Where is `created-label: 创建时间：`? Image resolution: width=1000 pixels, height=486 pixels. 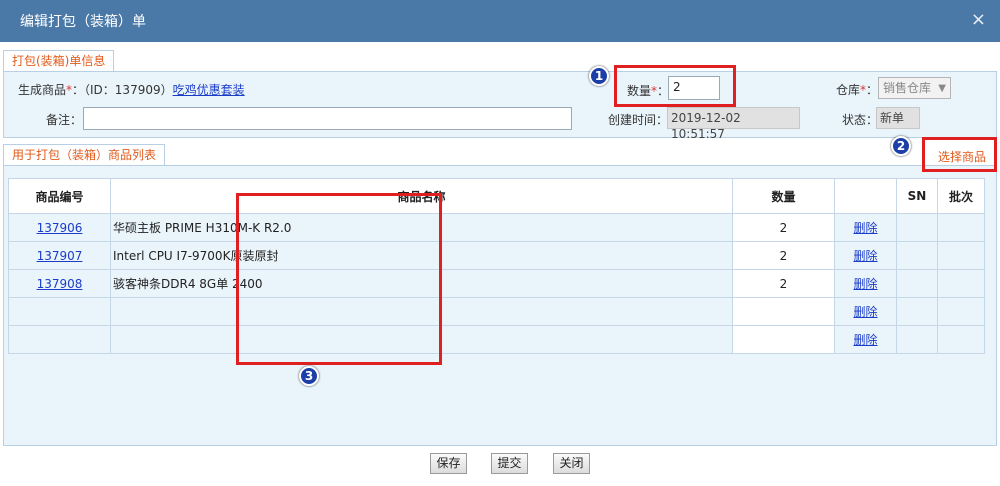 created-label: 创建时间： is located at coordinates (638, 120).